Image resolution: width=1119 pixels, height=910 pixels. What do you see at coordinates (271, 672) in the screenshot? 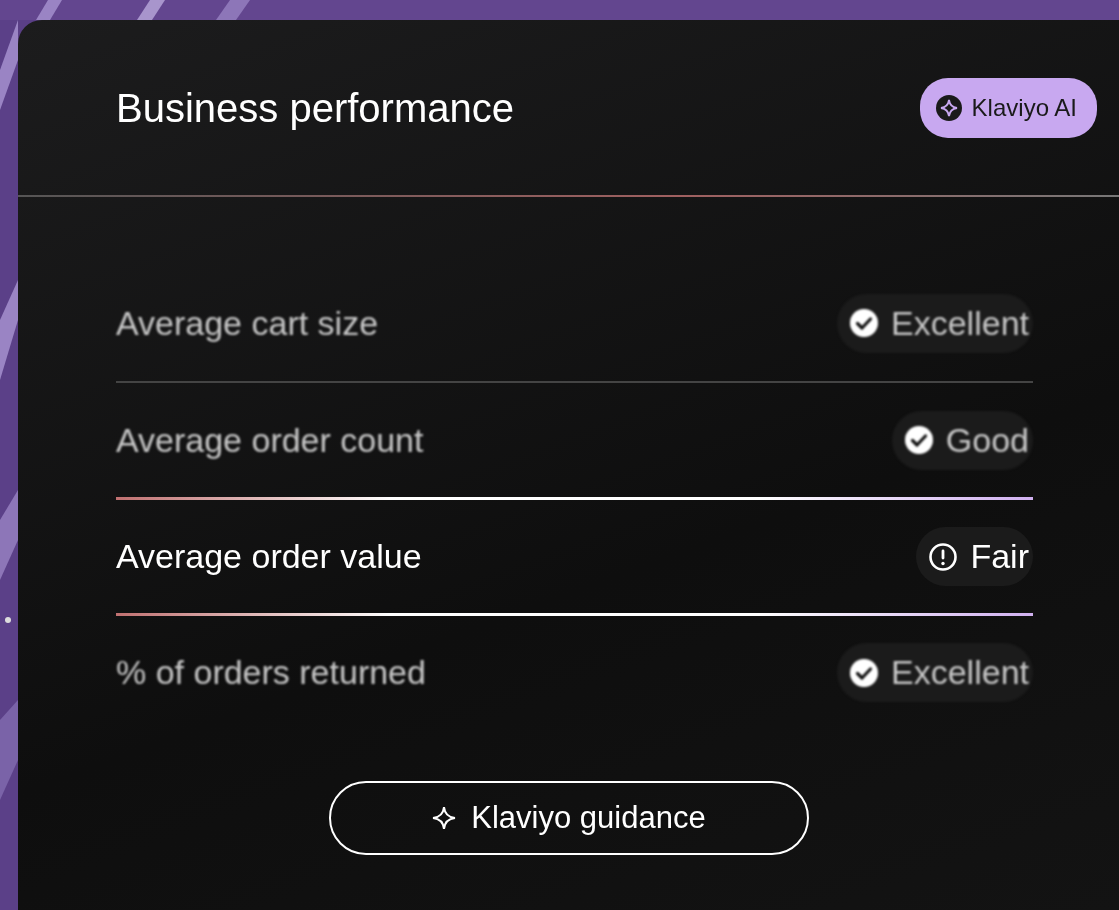
I see `metric-label: % of orders returned` at bounding box center [271, 672].